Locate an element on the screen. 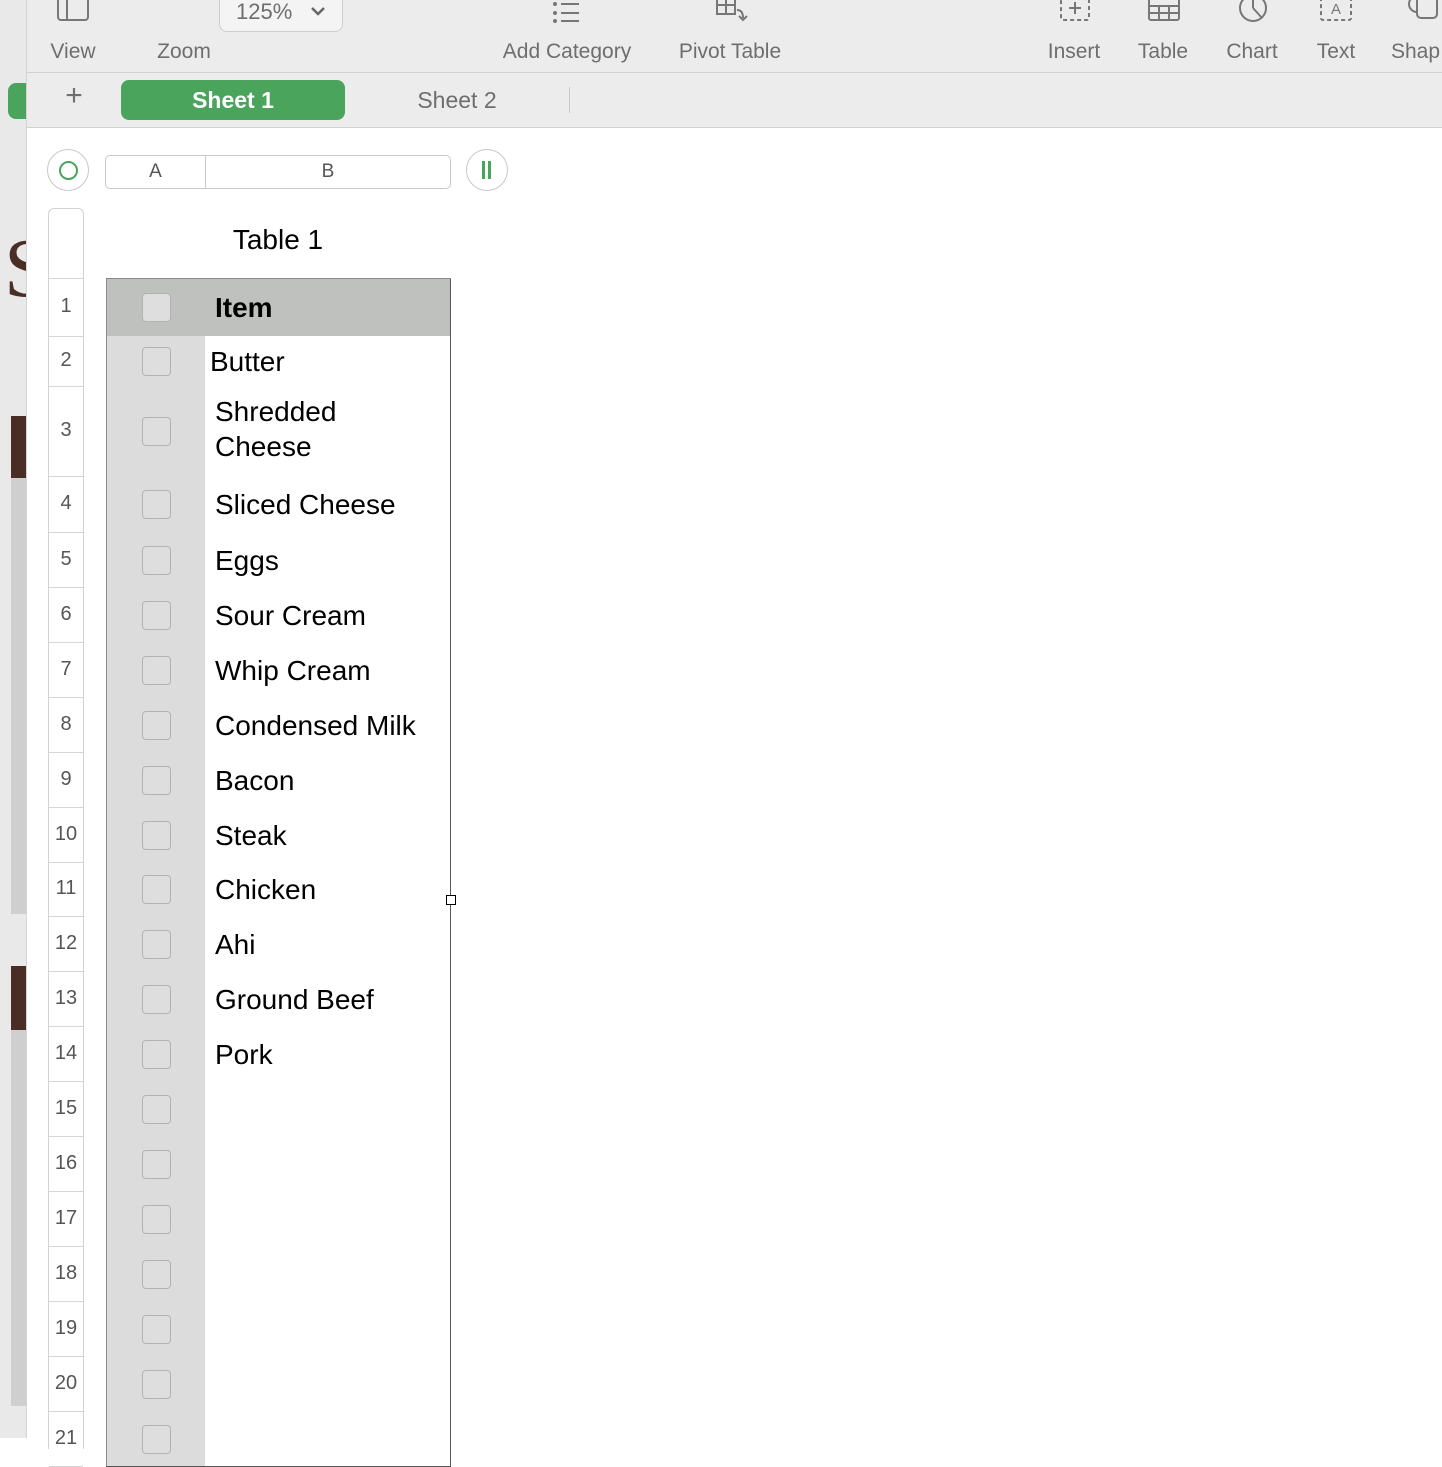 This screenshot has width=1442, height=1467. tab-divider is located at coordinates (569, 100).